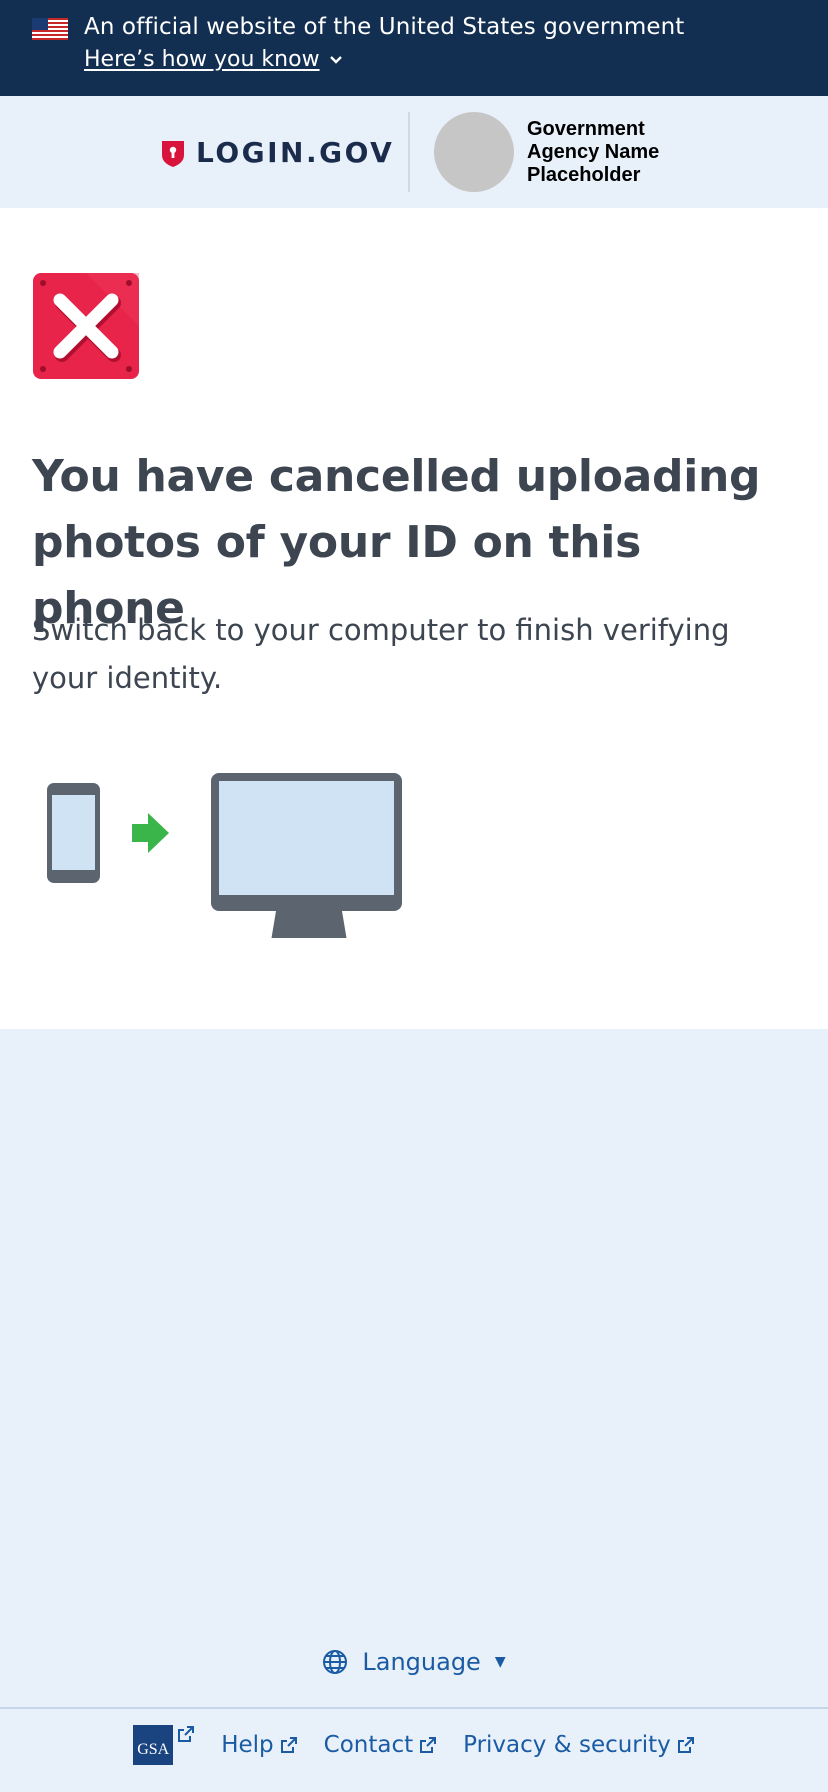 The image size is (828, 1792). Describe the element at coordinates (567, 1745) in the screenshot. I see `privacy-link-label: Privacy & security` at that location.